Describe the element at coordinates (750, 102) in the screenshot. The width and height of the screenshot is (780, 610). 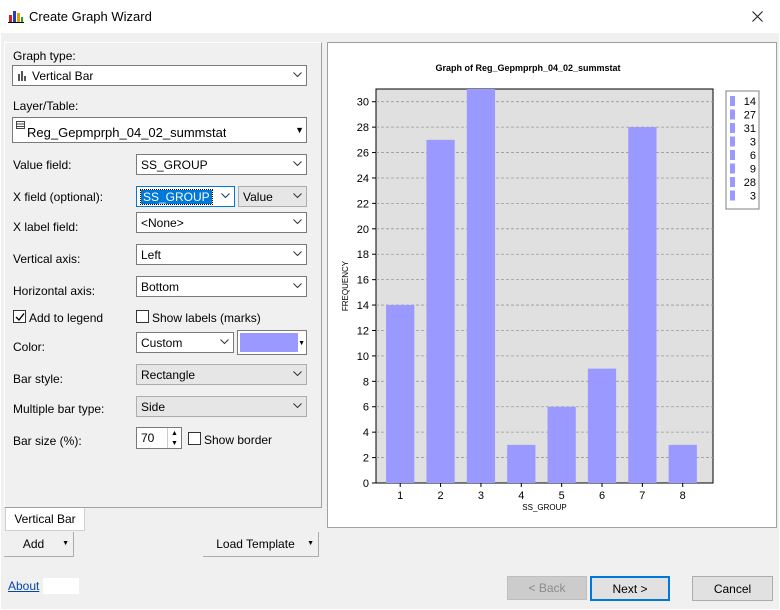
I see `legend-label: 14` at that location.